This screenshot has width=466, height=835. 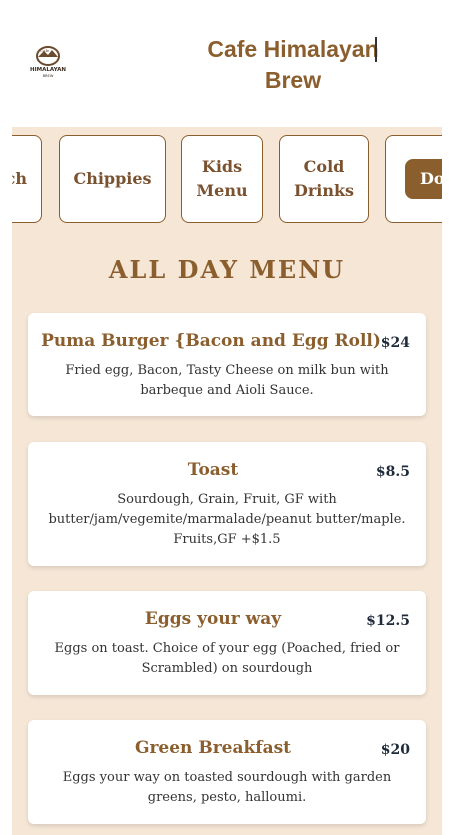 I want to click on cafe-logo: Cafe HIMALAYAN BREW, so click(x=48, y=62).